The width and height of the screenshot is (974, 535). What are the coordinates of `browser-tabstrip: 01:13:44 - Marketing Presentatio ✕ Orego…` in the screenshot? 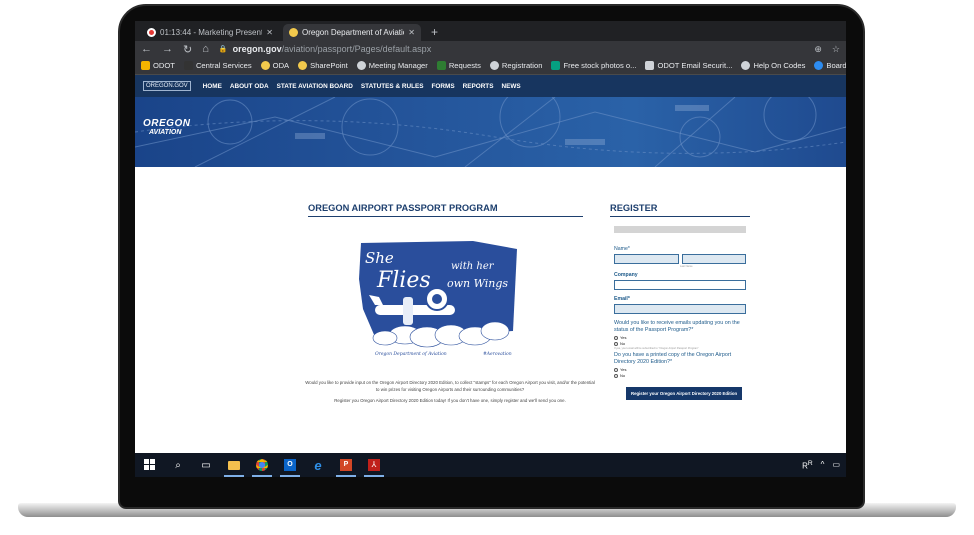 It's located at (490, 31).